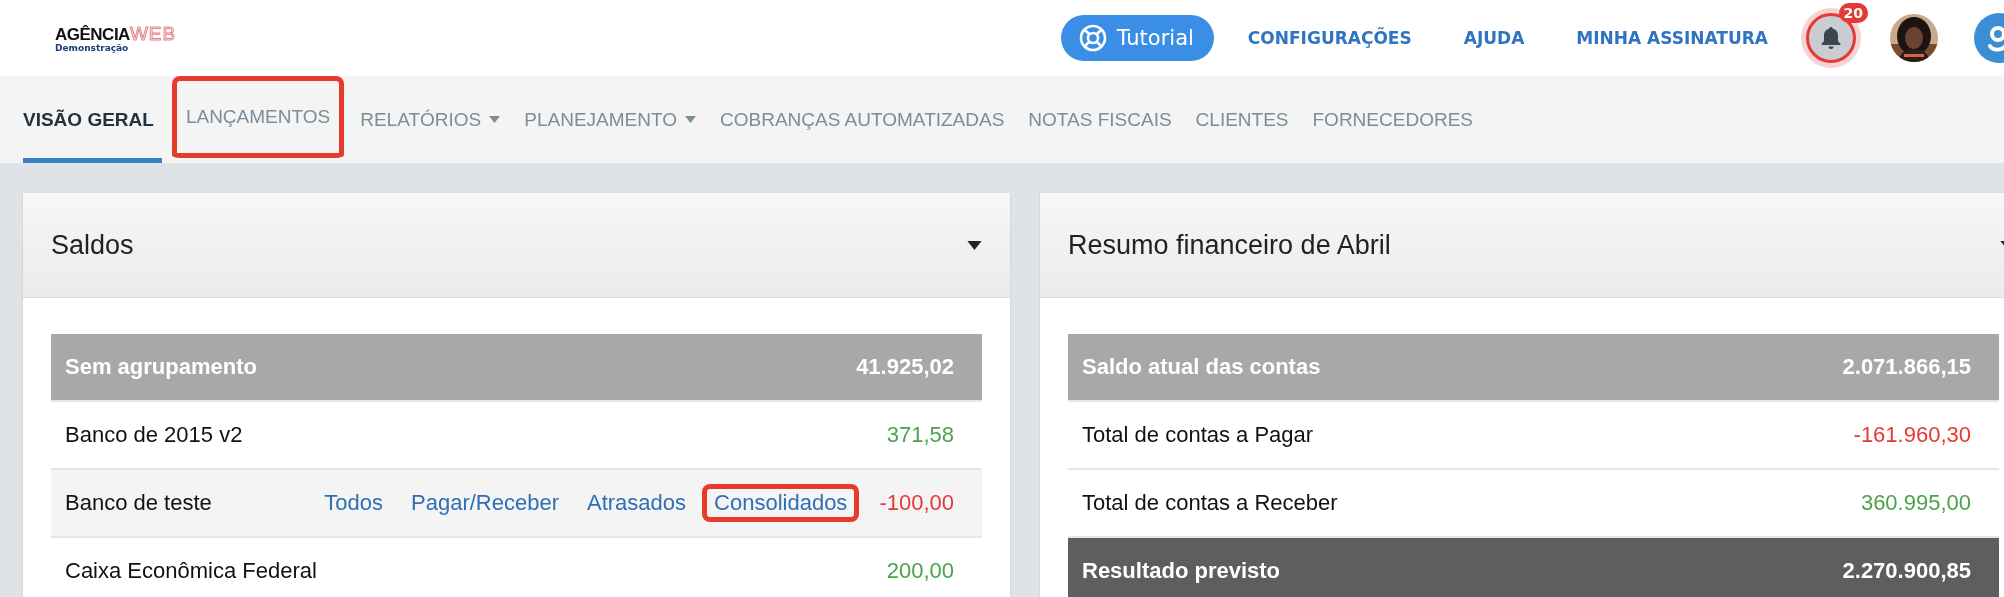 Image resolution: width=2004 pixels, height=597 pixels. Describe the element at coordinates (1672, 38) in the screenshot. I see `top-link: MINHA ASSINATURA` at that location.